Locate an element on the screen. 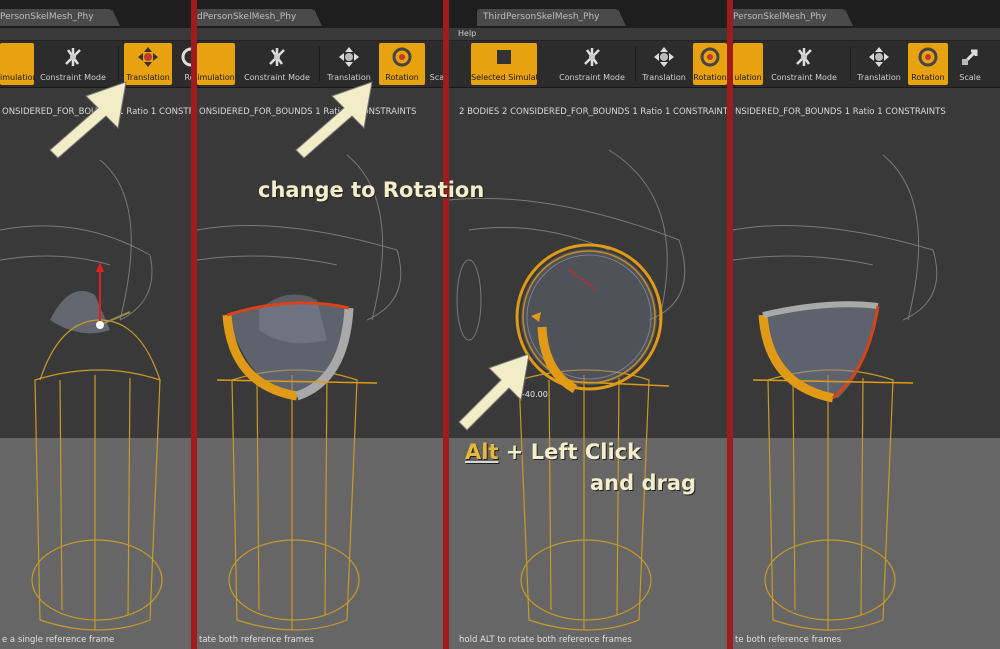 The width and height of the screenshot is (1000, 649). status-hint: te both reference frames is located at coordinates (788, 640).